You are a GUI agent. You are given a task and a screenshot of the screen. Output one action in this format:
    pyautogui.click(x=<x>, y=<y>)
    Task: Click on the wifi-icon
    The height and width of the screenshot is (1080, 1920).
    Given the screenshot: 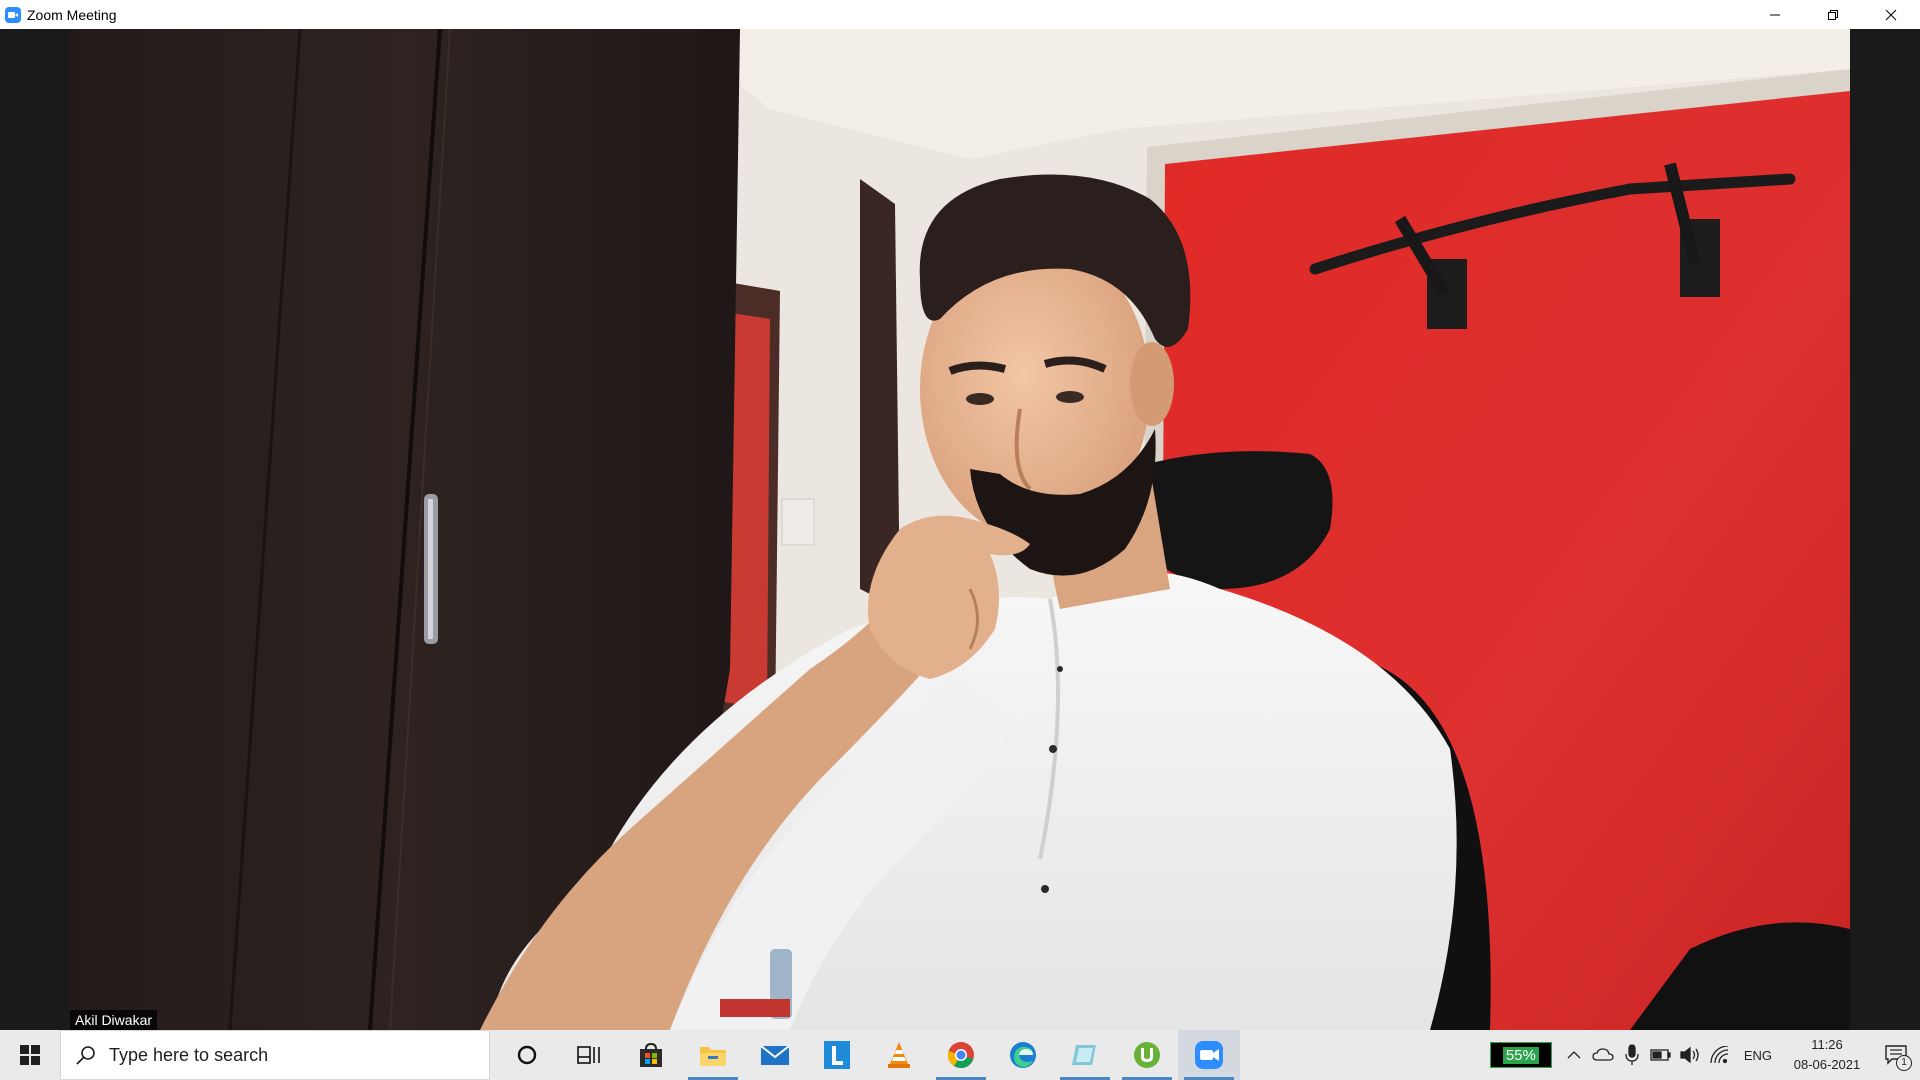 What is the action you would take?
    pyautogui.click(x=1719, y=1055)
    